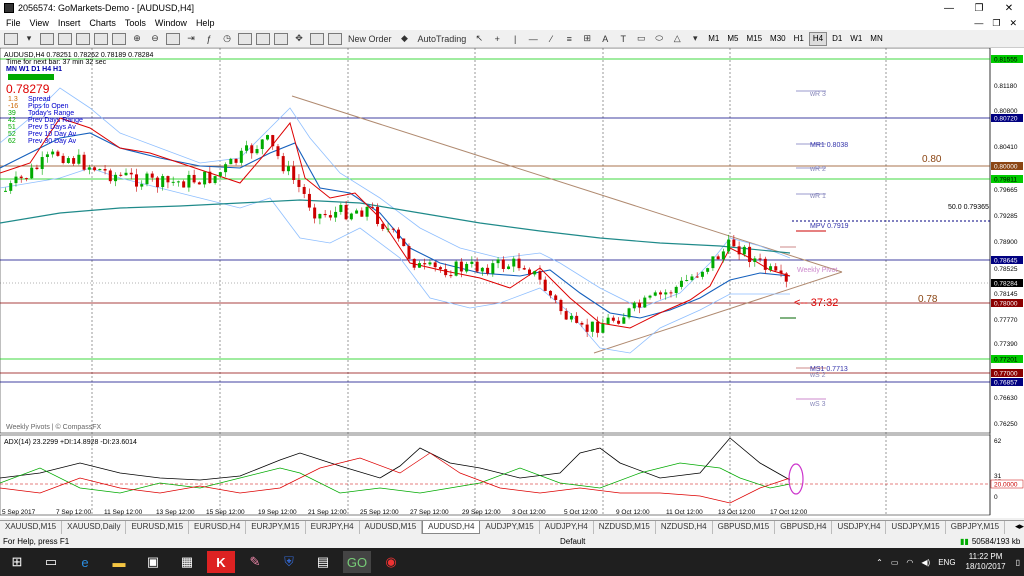 This screenshot has width=1024, height=576. I want to click on profiles-icon: ▾, so click(29, 39).